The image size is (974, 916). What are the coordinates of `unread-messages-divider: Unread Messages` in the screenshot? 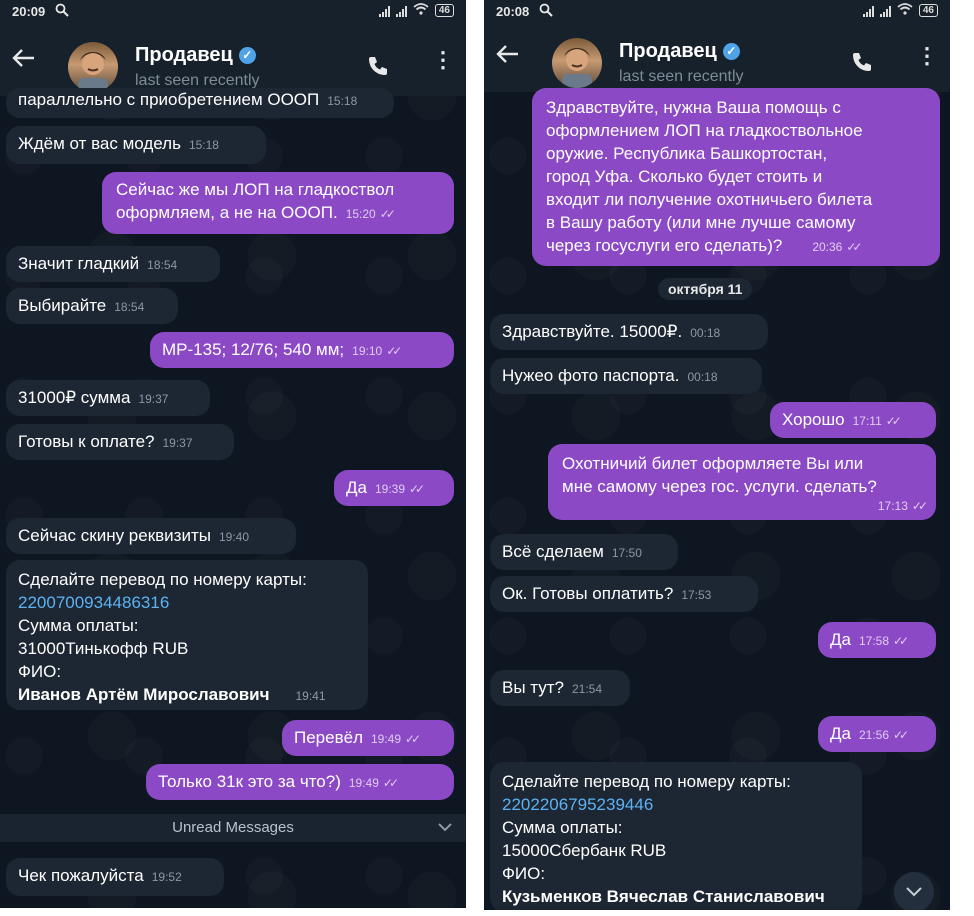 It's located at (233, 828).